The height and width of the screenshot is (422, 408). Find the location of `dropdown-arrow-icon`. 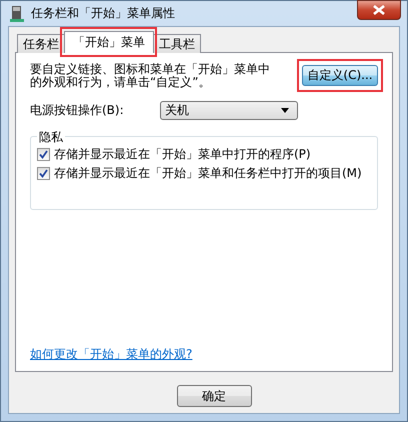

dropdown-arrow-icon is located at coordinates (285, 110).